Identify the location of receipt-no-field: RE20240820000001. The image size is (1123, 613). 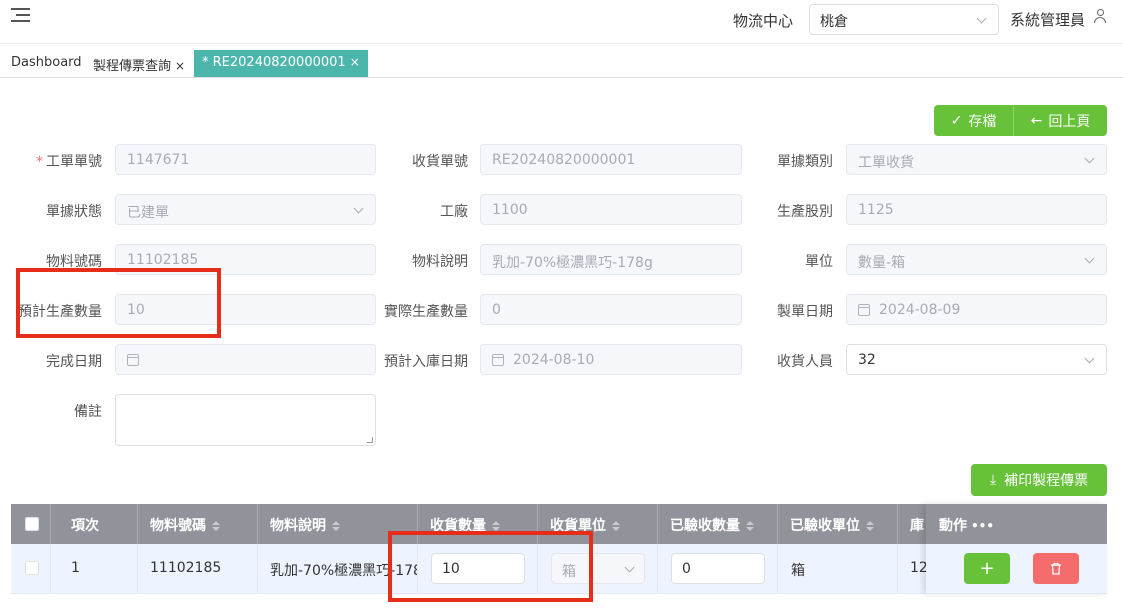
(611, 159).